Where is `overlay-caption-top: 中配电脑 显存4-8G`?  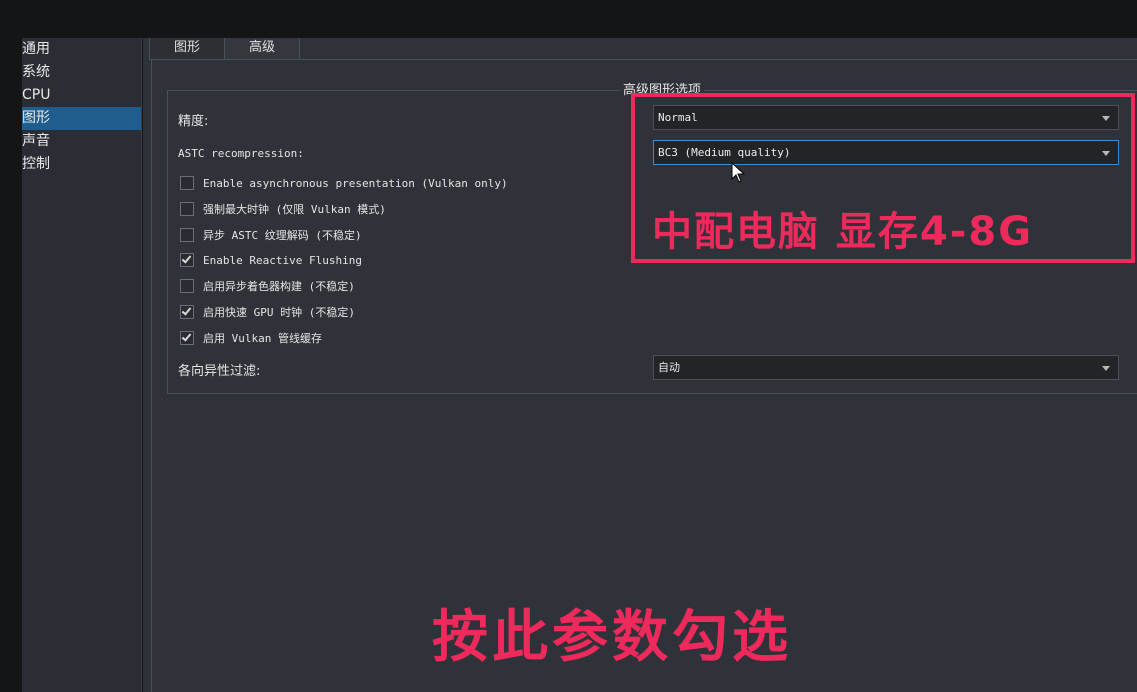
overlay-caption-top: 中配电脑 显存4-8G is located at coordinates (843, 232).